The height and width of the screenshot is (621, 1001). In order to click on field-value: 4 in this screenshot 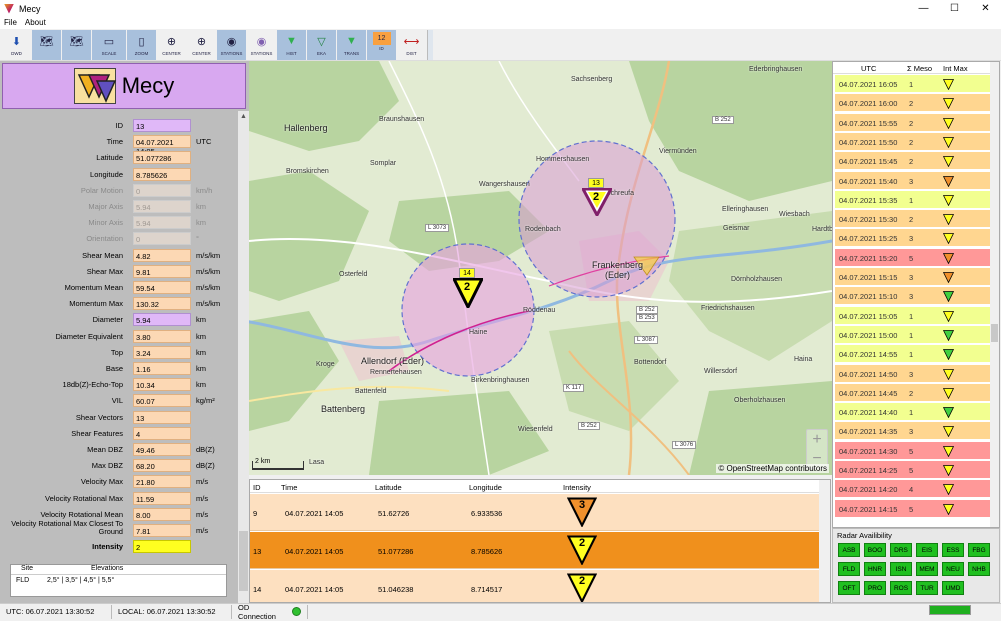, I will do `click(162, 433)`.